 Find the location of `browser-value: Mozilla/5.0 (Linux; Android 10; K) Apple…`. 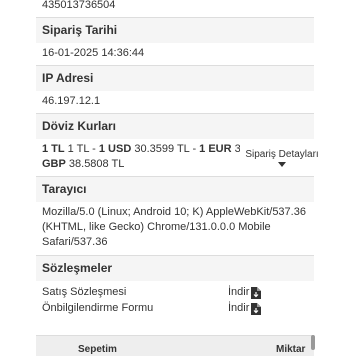

browser-value: Mozilla/5.0 (Linux; Android 10; K) Apple… is located at coordinates (174, 227).